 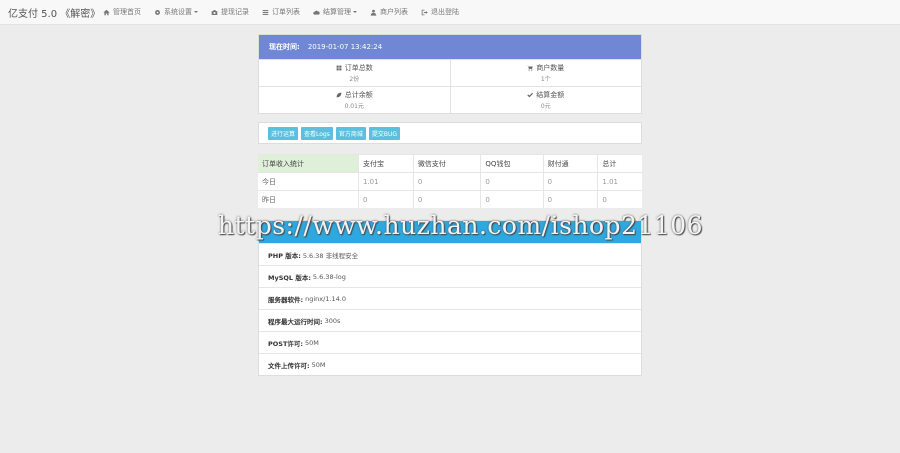 I want to click on server-info-row: MySQL 版本: 5.6.38-log, so click(x=450, y=276).